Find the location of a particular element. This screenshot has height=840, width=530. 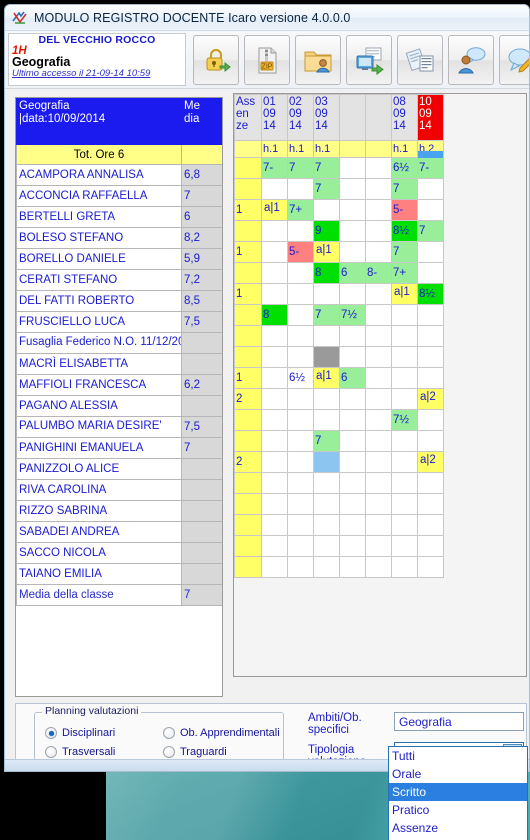

student-row: Media della classe 7 is located at coordinates (119, 595).